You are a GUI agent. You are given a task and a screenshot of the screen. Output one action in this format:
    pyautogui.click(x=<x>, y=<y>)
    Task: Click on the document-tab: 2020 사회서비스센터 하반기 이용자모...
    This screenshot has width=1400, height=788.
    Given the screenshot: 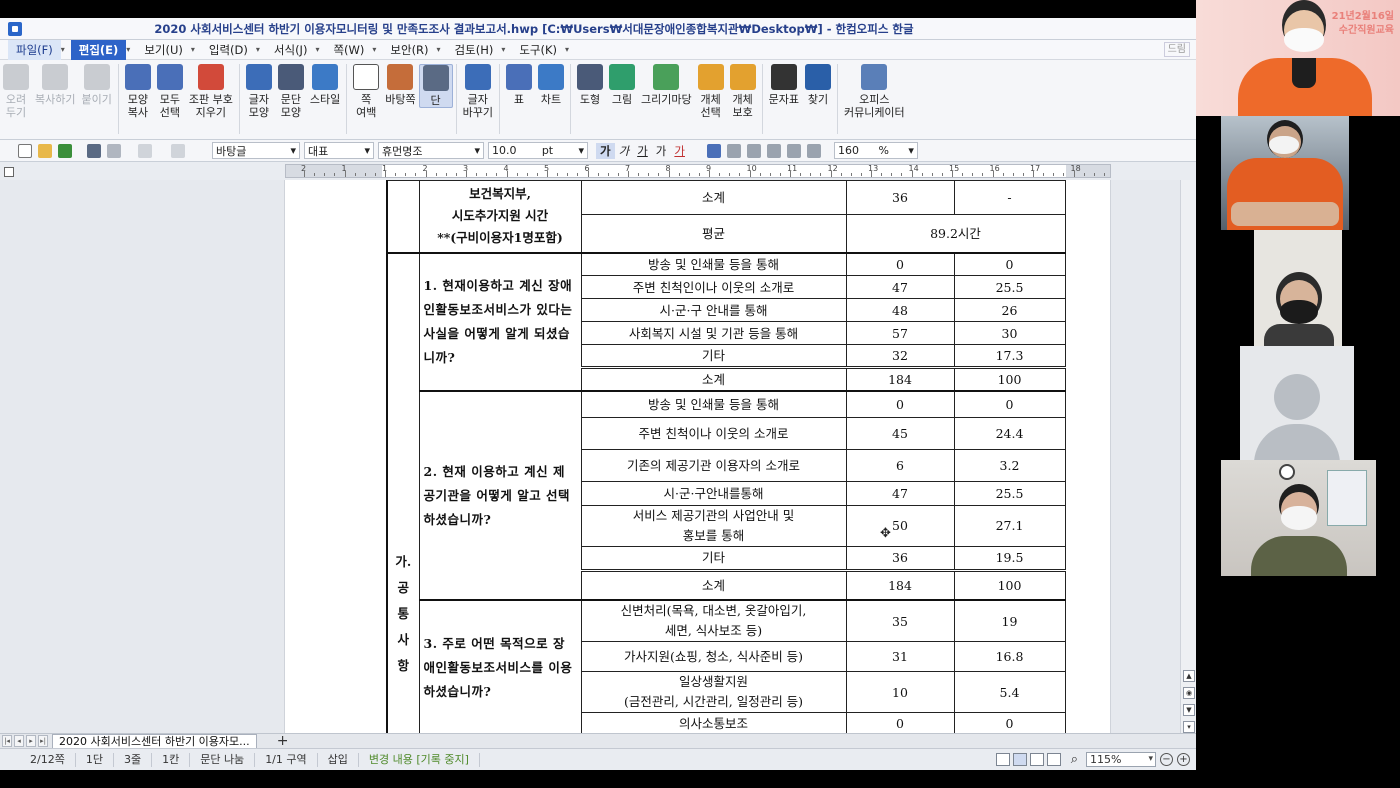 What is the action you would take?
    pyautogui.click(x=154, y=741)
    